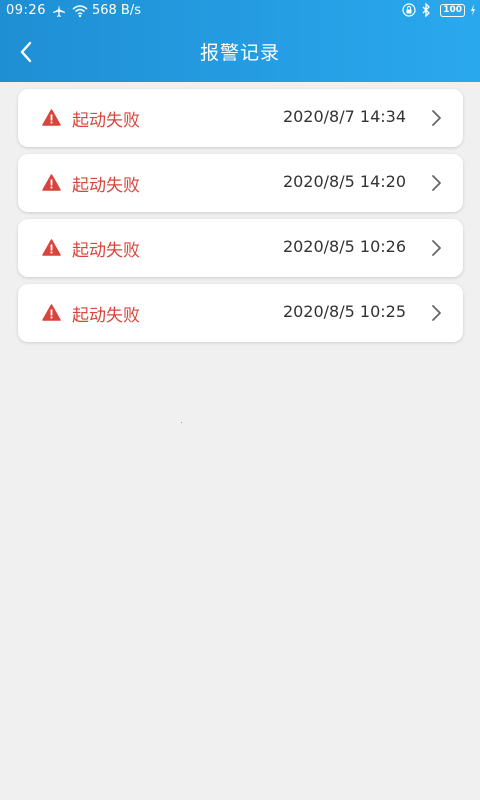  Describe the element at coordinates (240, 183) in the screenshot. I see `alarm-item: 起动失败 2020/8/5 14:20` at that location.